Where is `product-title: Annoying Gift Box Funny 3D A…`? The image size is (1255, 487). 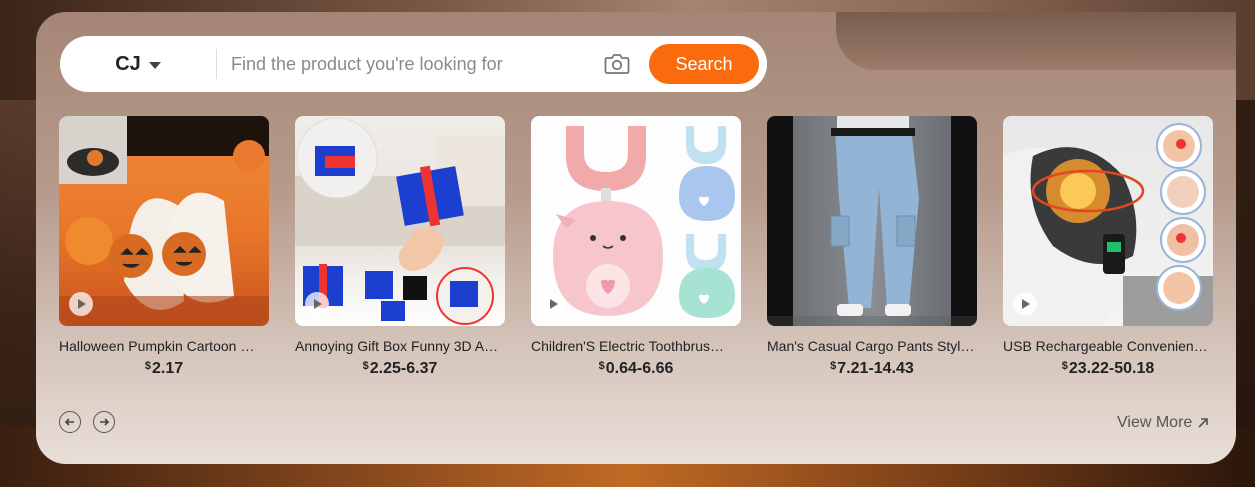
product-title: Annoying Gift Box Funny 3D A… is located at coordinates (397, 346).